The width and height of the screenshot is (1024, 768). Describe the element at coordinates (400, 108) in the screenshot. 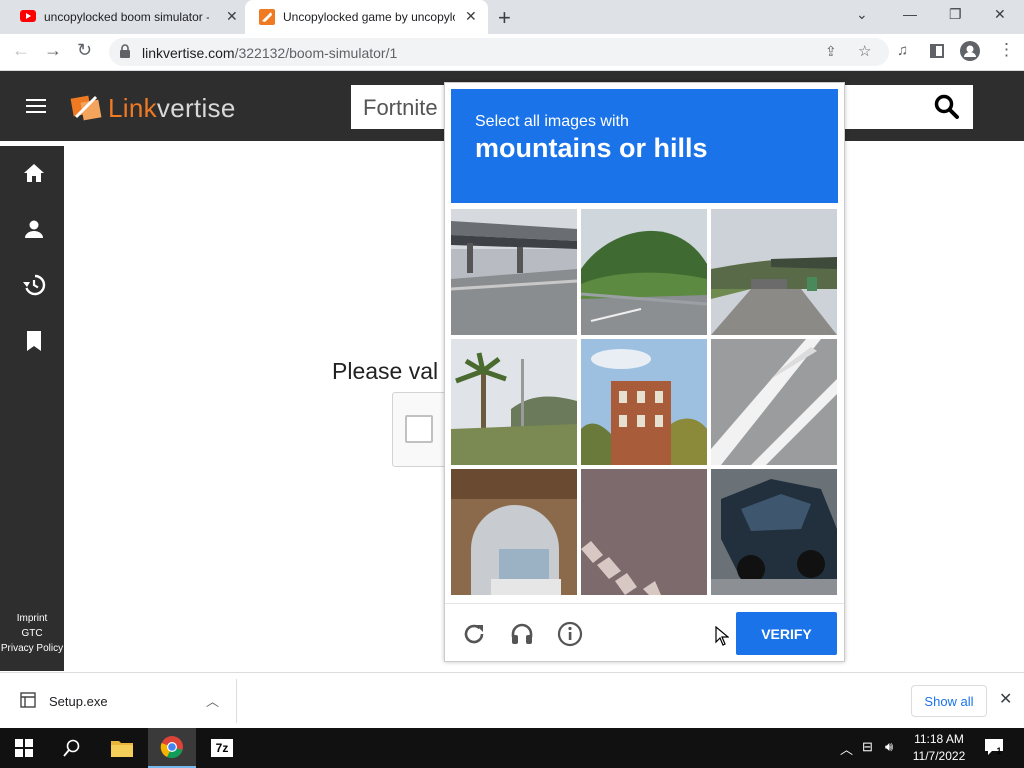

I see `search-input: Fortnite` at that location.